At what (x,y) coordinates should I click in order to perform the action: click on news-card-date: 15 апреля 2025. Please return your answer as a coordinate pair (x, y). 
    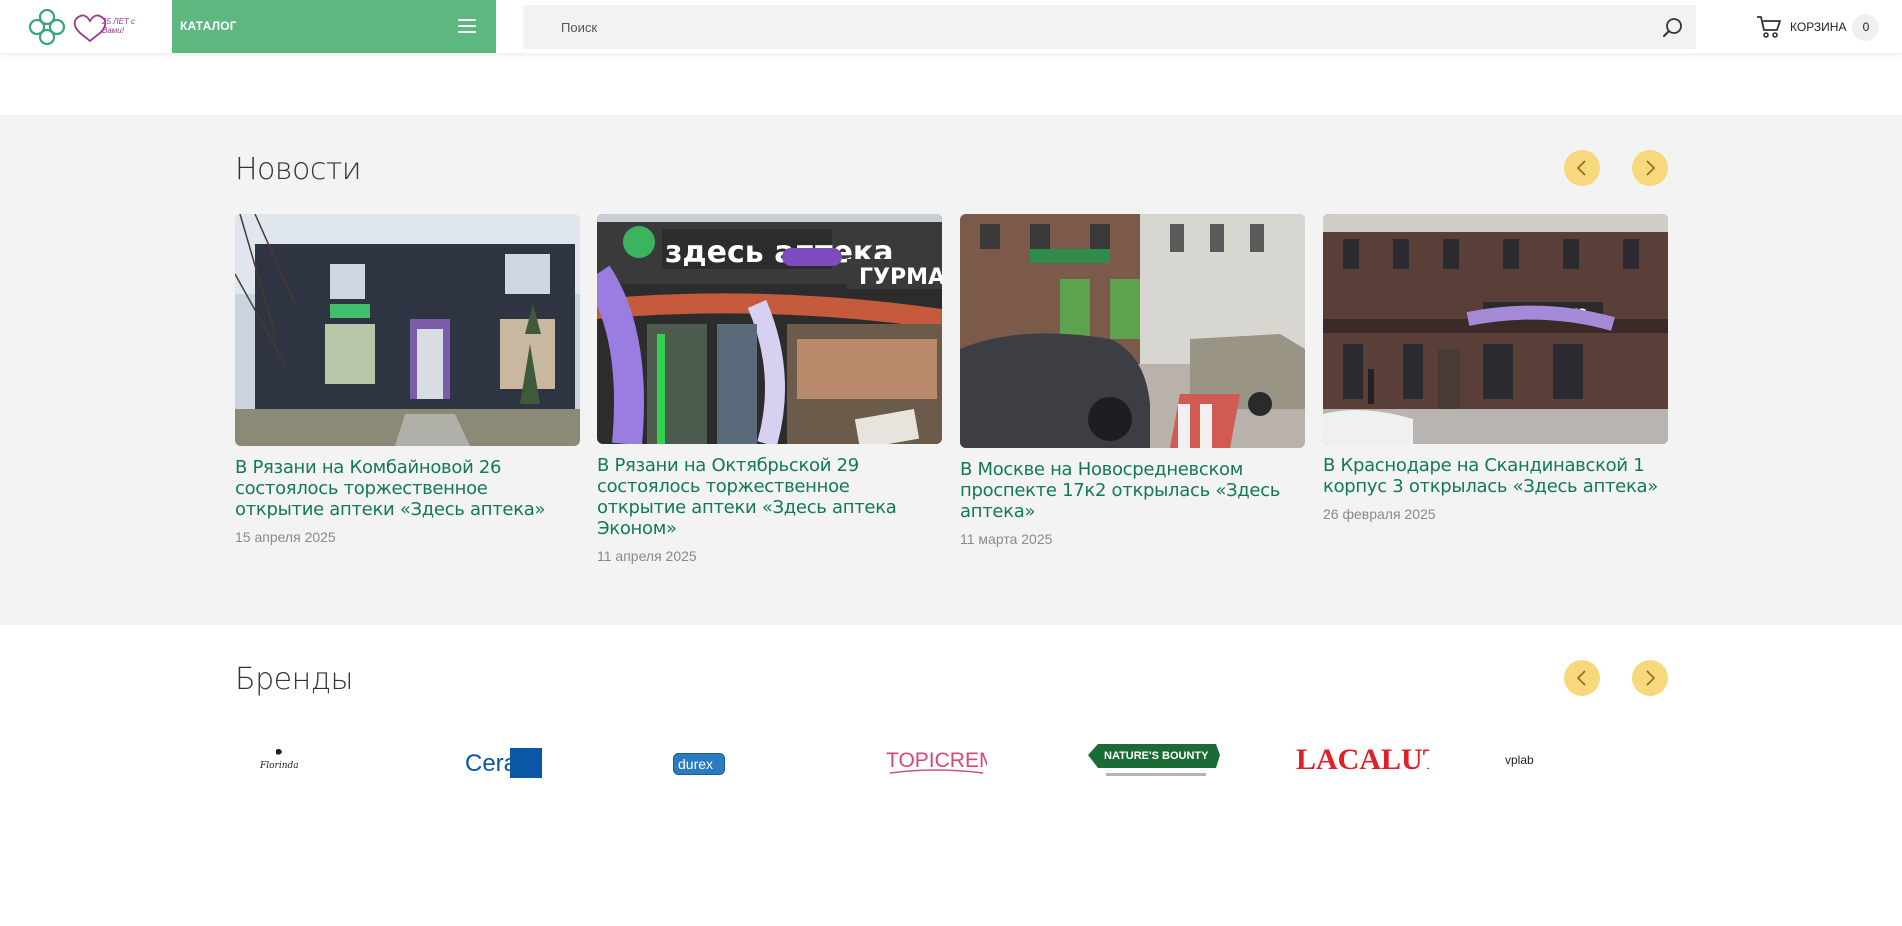
    Looking at the image, I should click on (285, 537).